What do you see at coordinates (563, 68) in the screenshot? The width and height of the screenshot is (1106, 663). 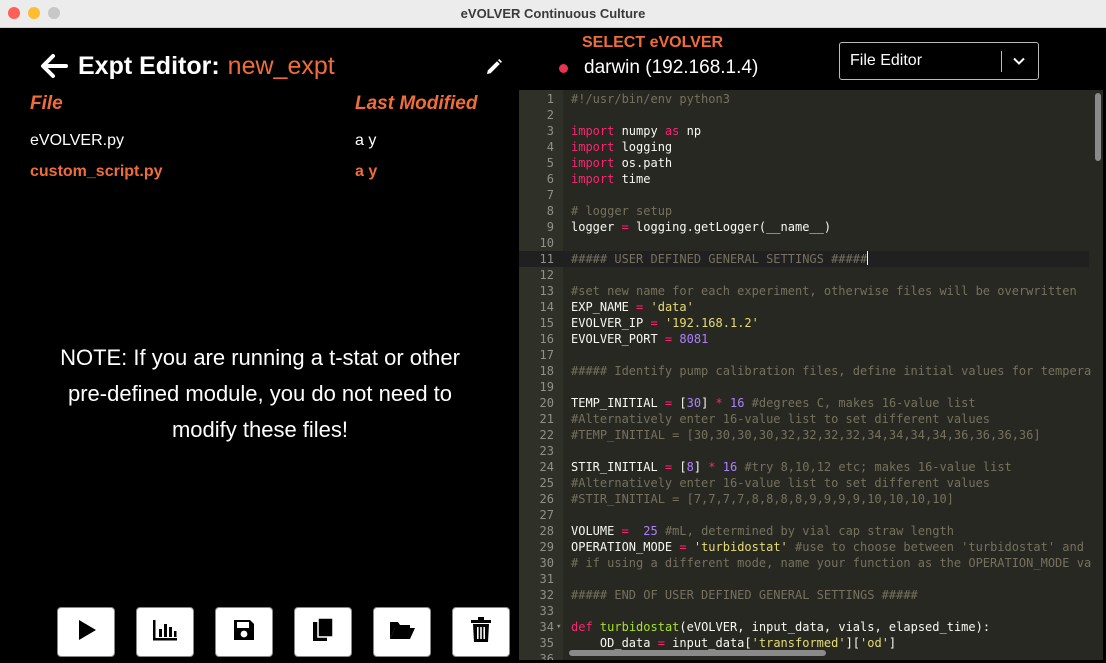 I see `device-status-dot` at bounding box center [563, 68].